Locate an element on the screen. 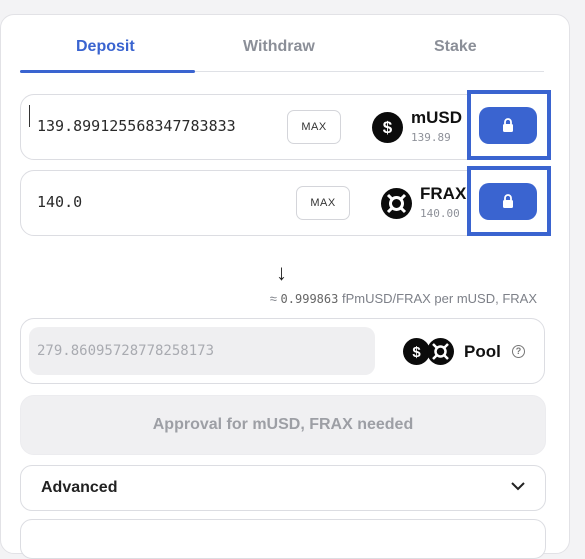  tab-deposit: Deposit is located at coordinates (105, 47).